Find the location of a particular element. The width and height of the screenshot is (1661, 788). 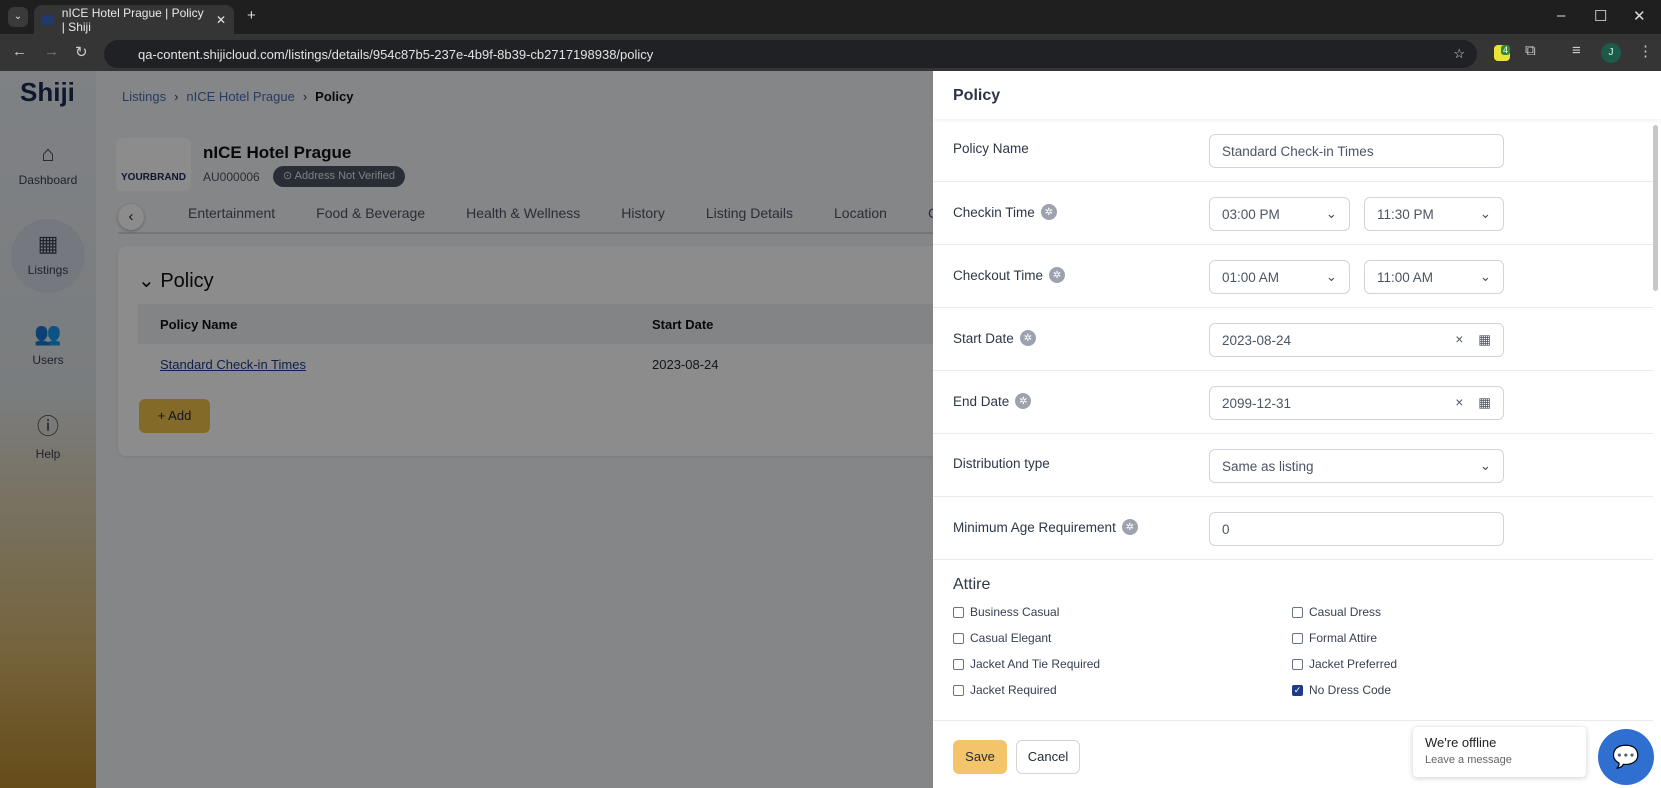

distribution-select: Same as listing ⌄ is located at coordinates (1356, 466).